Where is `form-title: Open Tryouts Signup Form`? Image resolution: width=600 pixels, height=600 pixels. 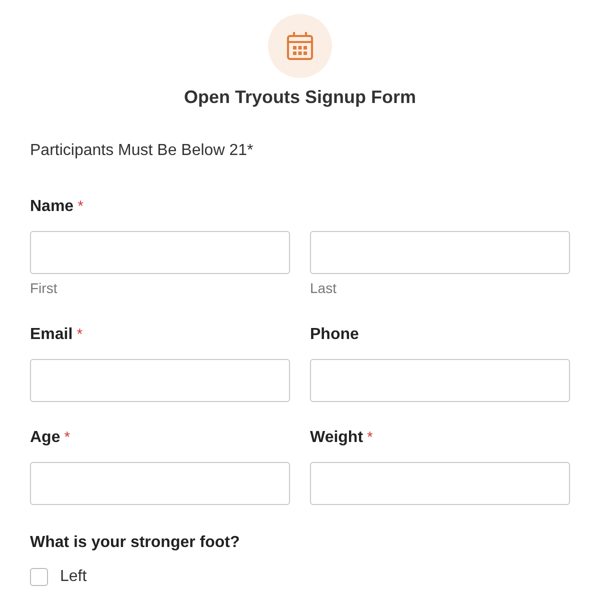 form-title: Open Tryouts Signup Form is located at coordinates (300, 97).